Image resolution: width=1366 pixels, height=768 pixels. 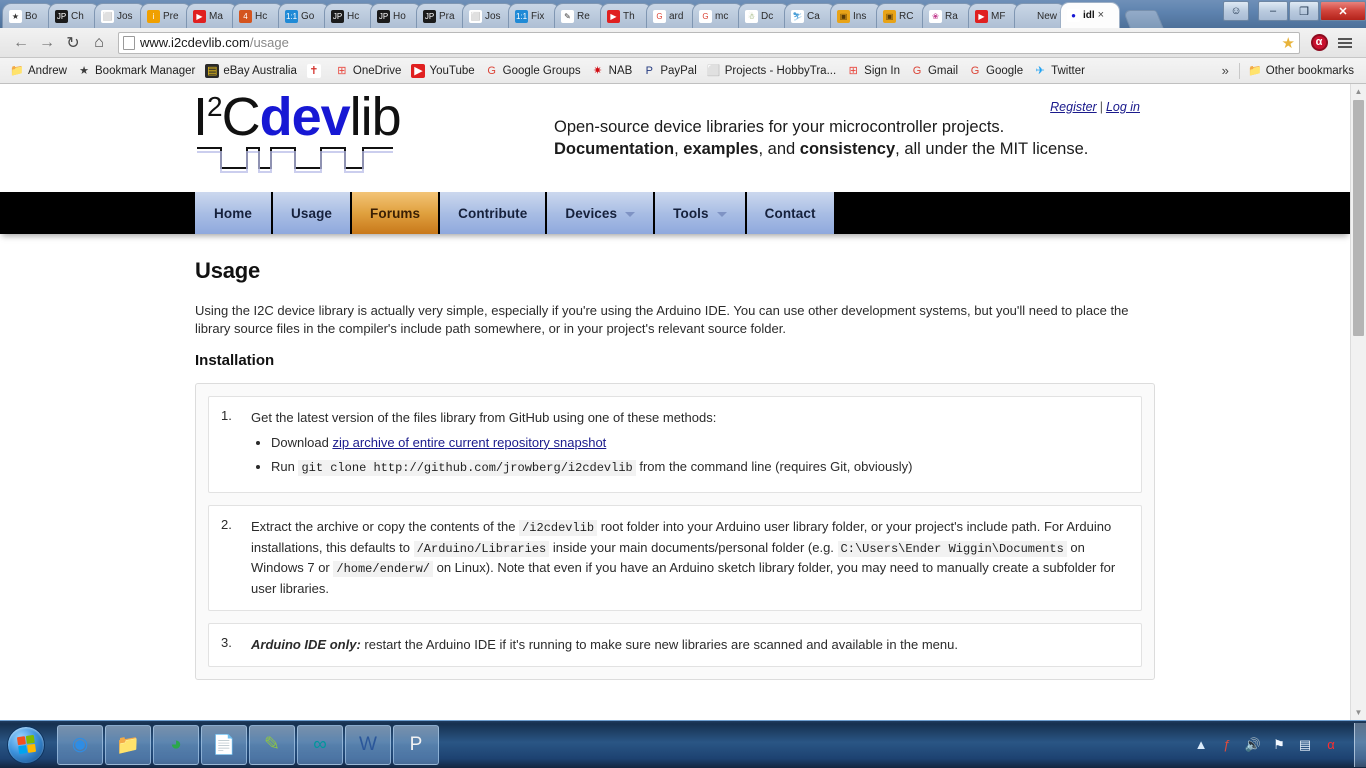 What do you see at coordinates (304, 15) in the screenshot?
I see `browser-tab: 1:1 Go` at bounding box center [304, 15].